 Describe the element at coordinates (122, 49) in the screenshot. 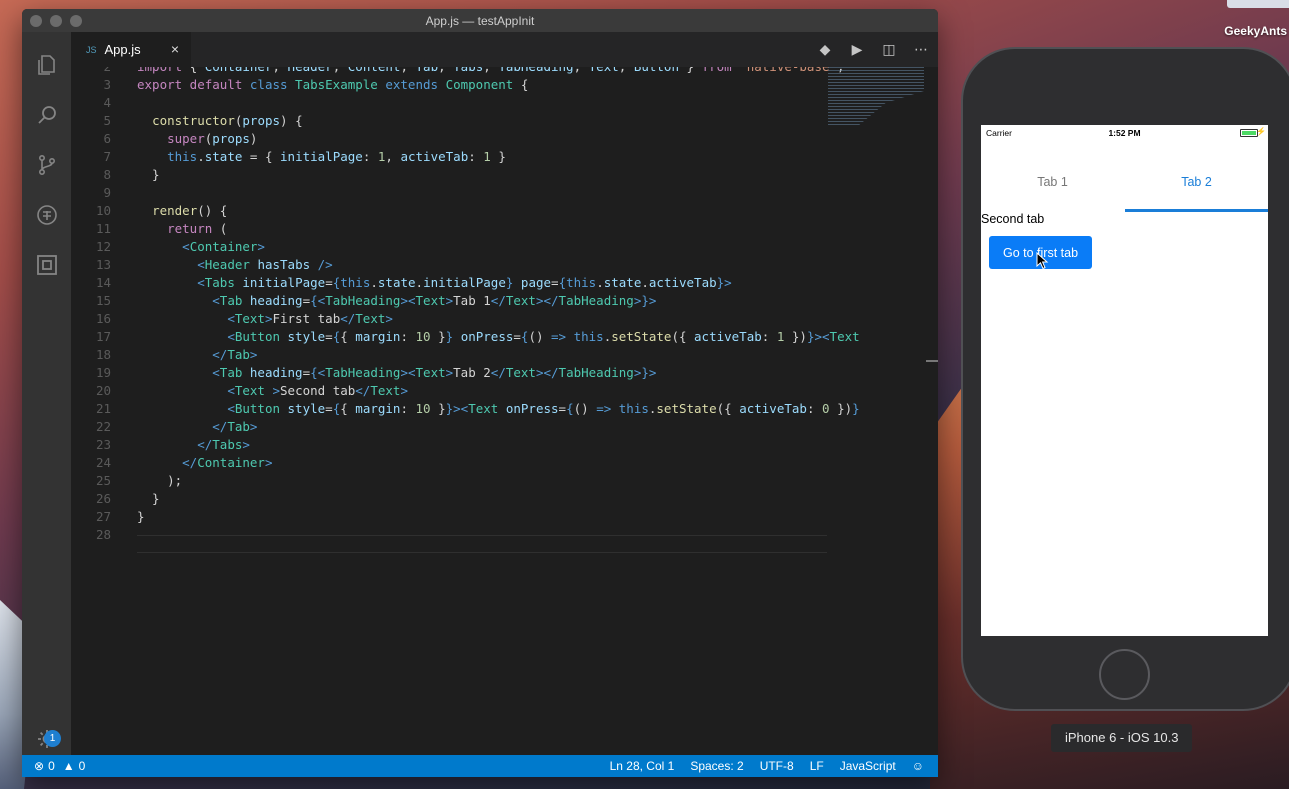

I see `tab-filename: App.js` at that location.